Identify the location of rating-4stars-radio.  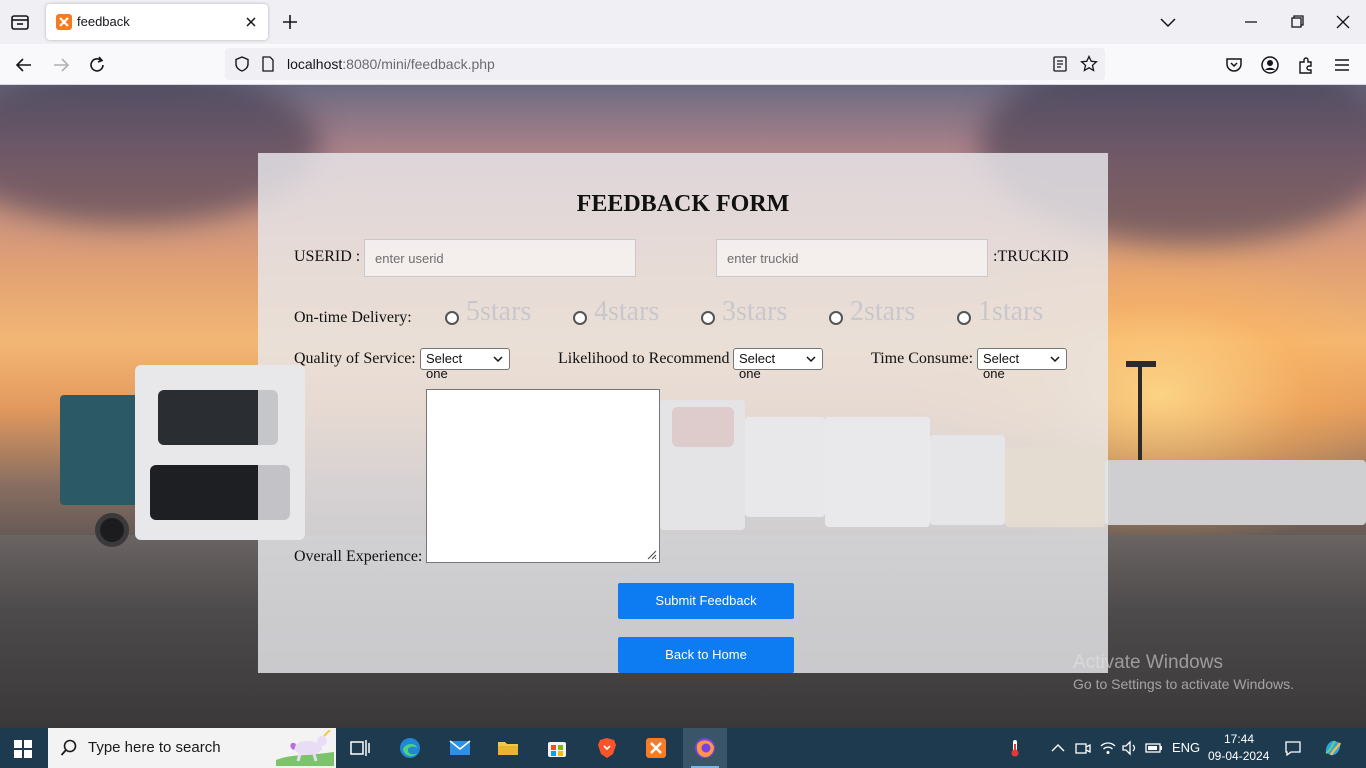
(580, 318).